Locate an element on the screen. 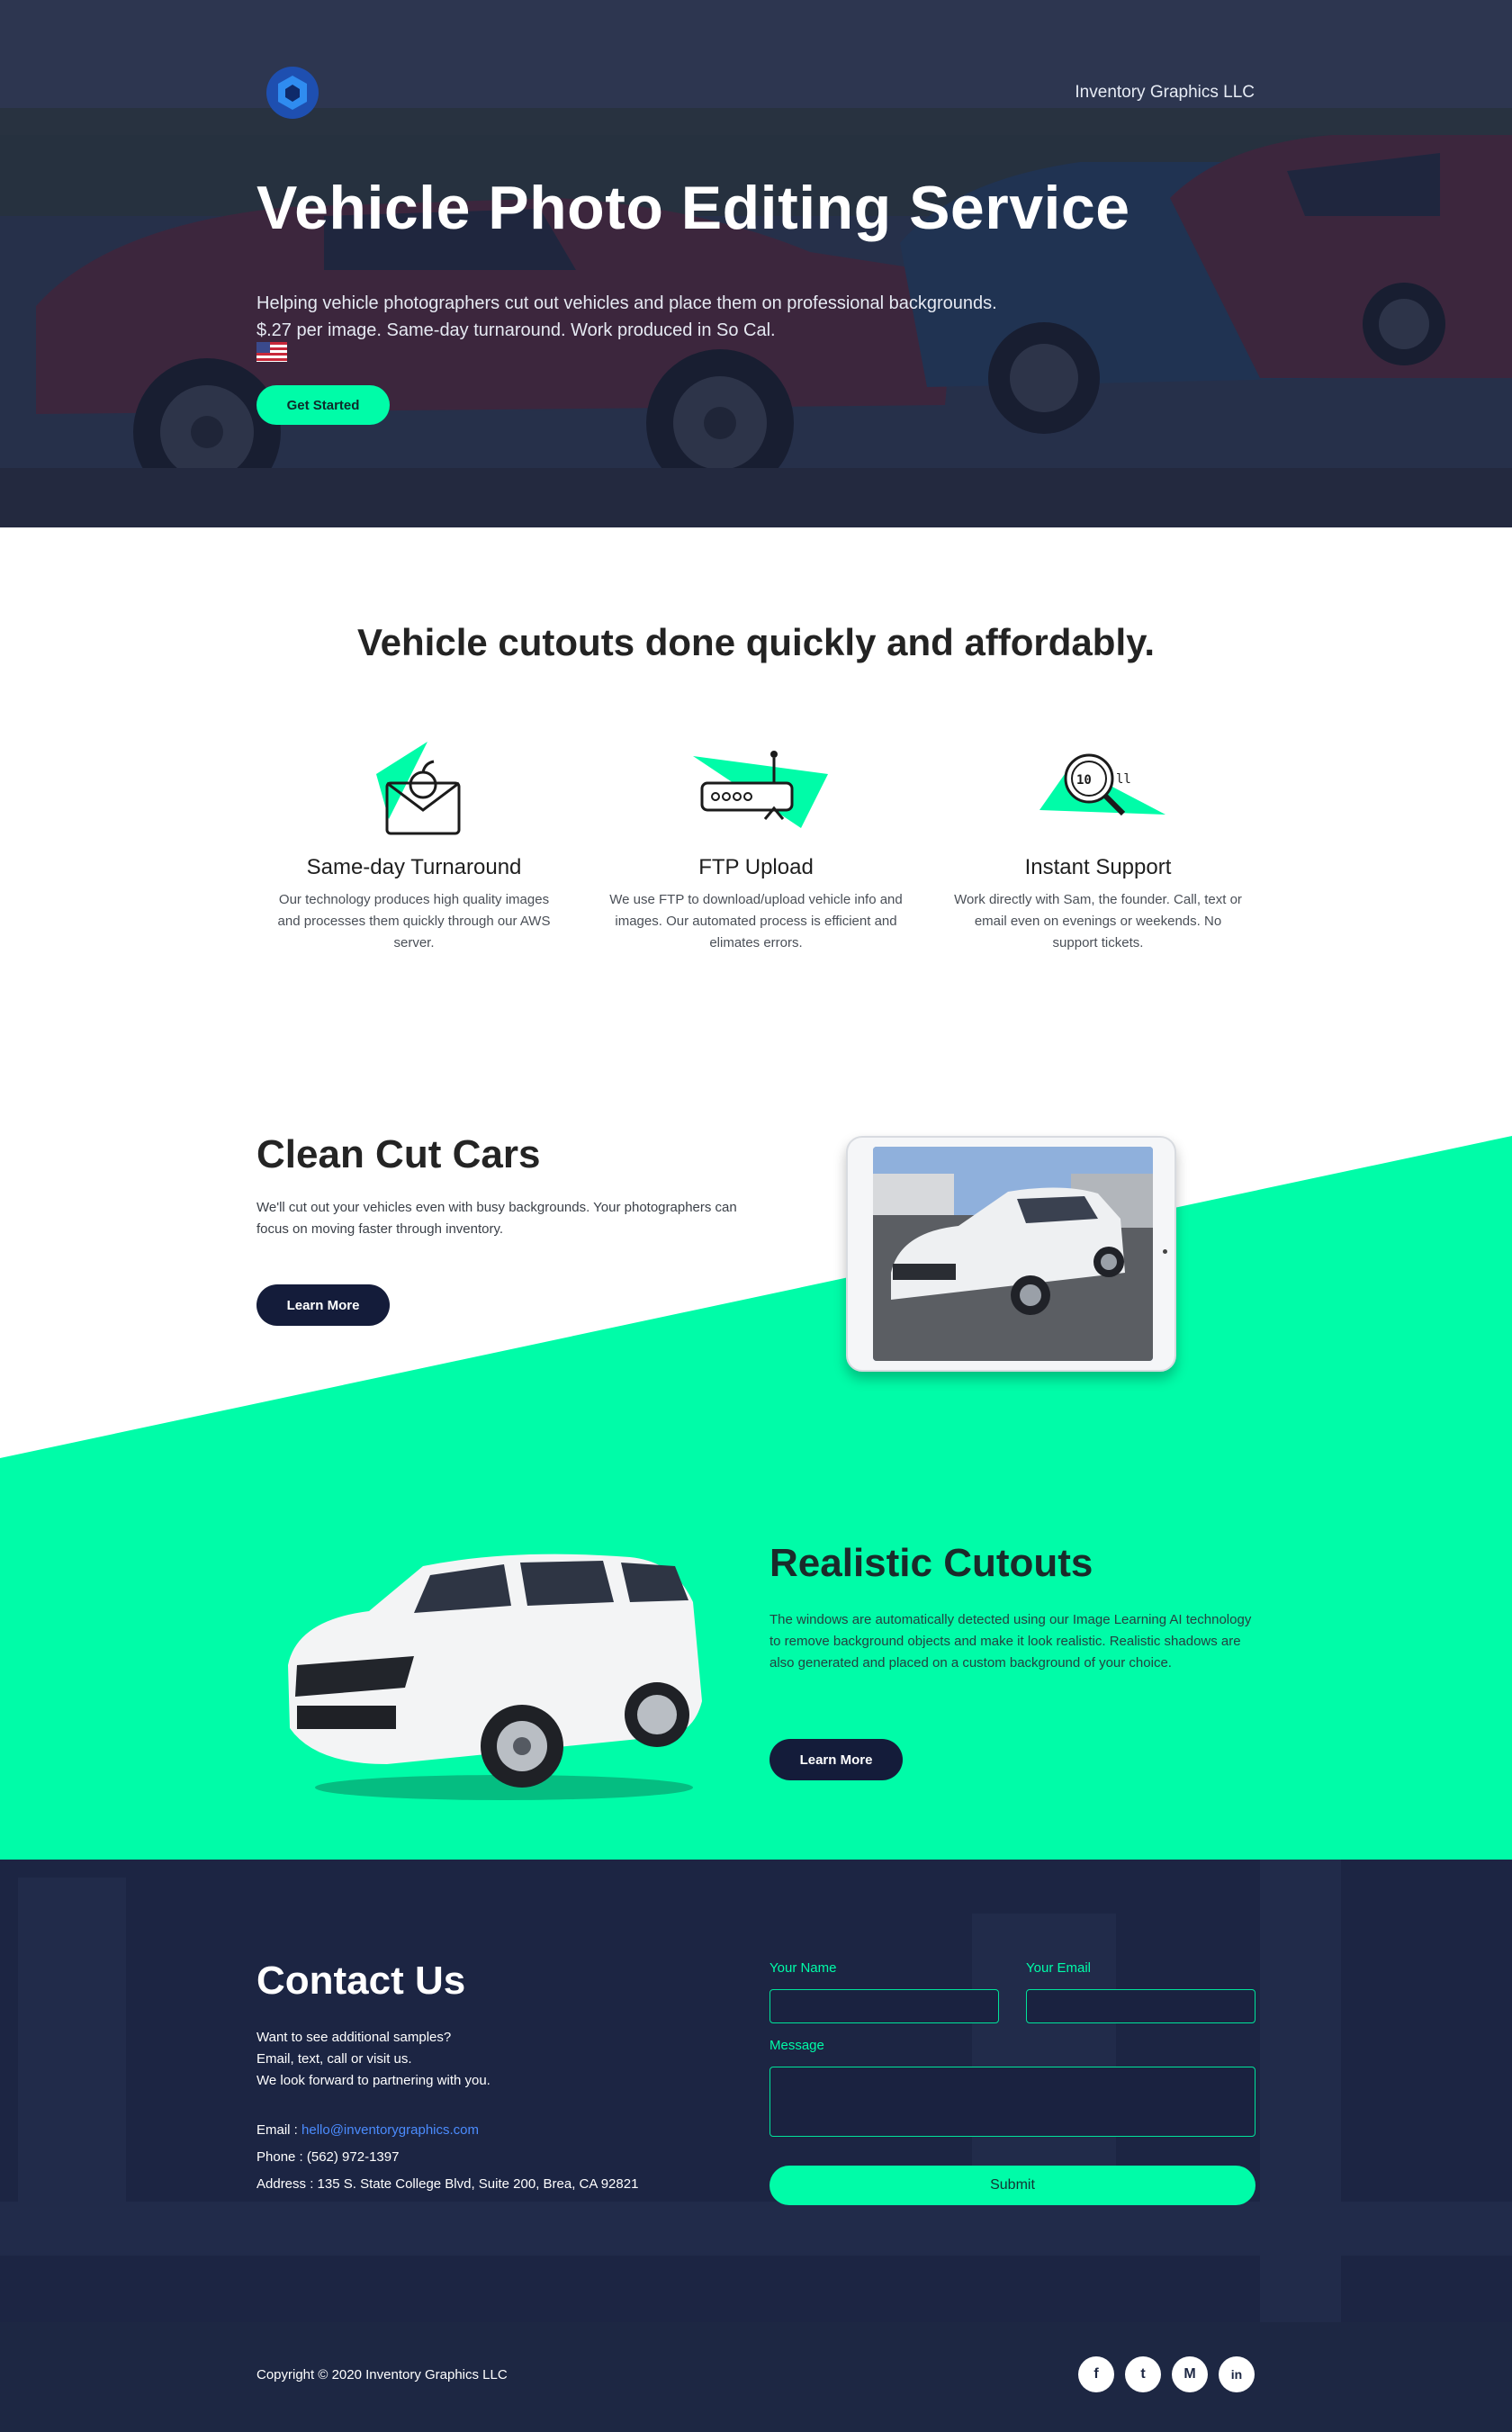  email-field-label: Your Email is located at coordinates (1058, 1968).